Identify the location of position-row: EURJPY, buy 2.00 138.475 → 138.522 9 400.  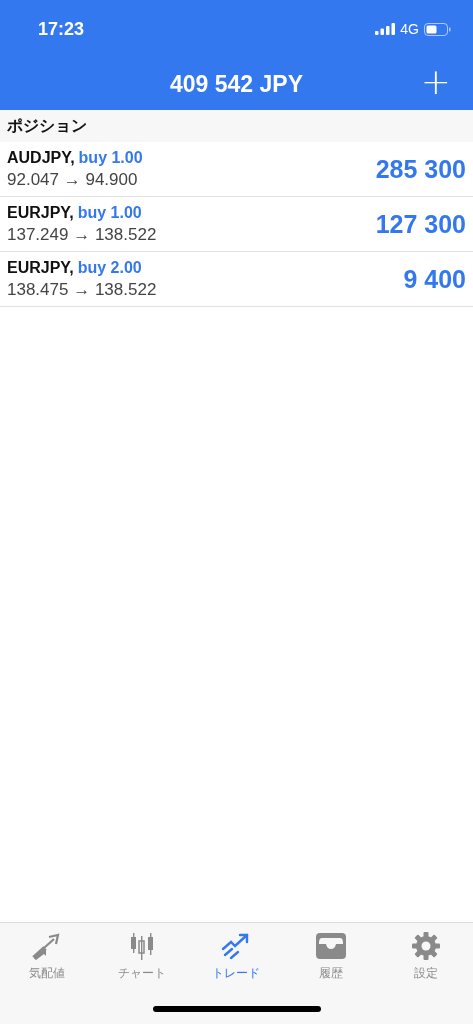
(236, 279).